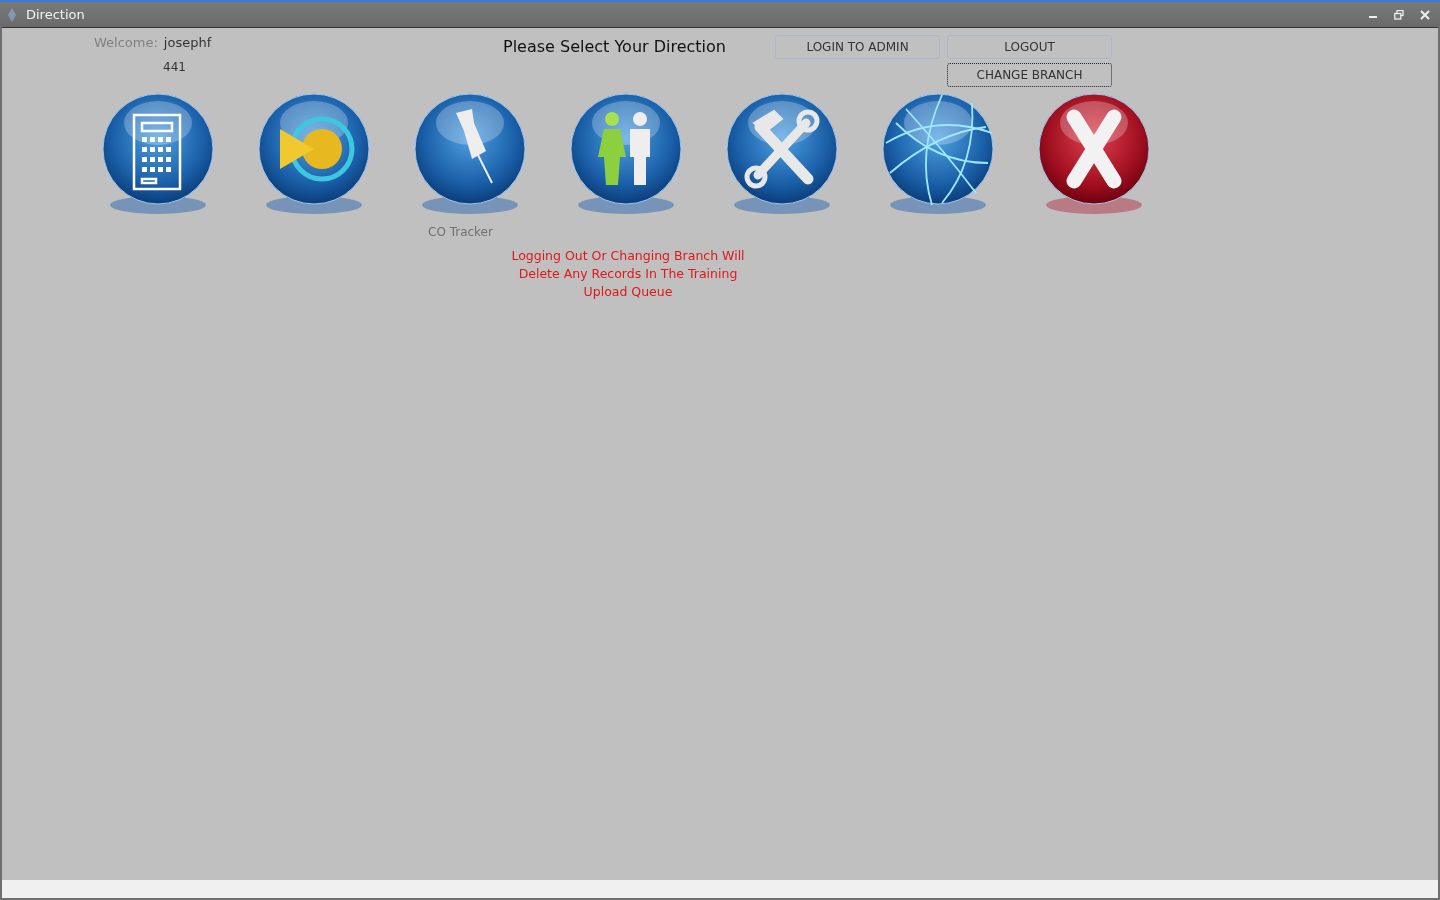 The height and width of the screenshot is (900, 1440). What do you see at coordinates (12, 14) in the screenshot?
I see `app-icon` at bounding box center [12, 14].